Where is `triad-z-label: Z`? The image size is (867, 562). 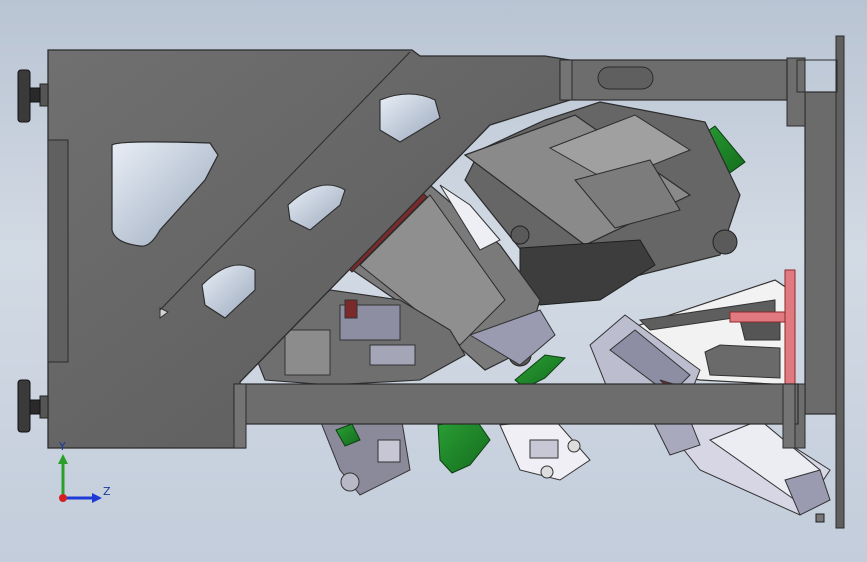
triad-z-label: Z is located at coordinates (107, 491).